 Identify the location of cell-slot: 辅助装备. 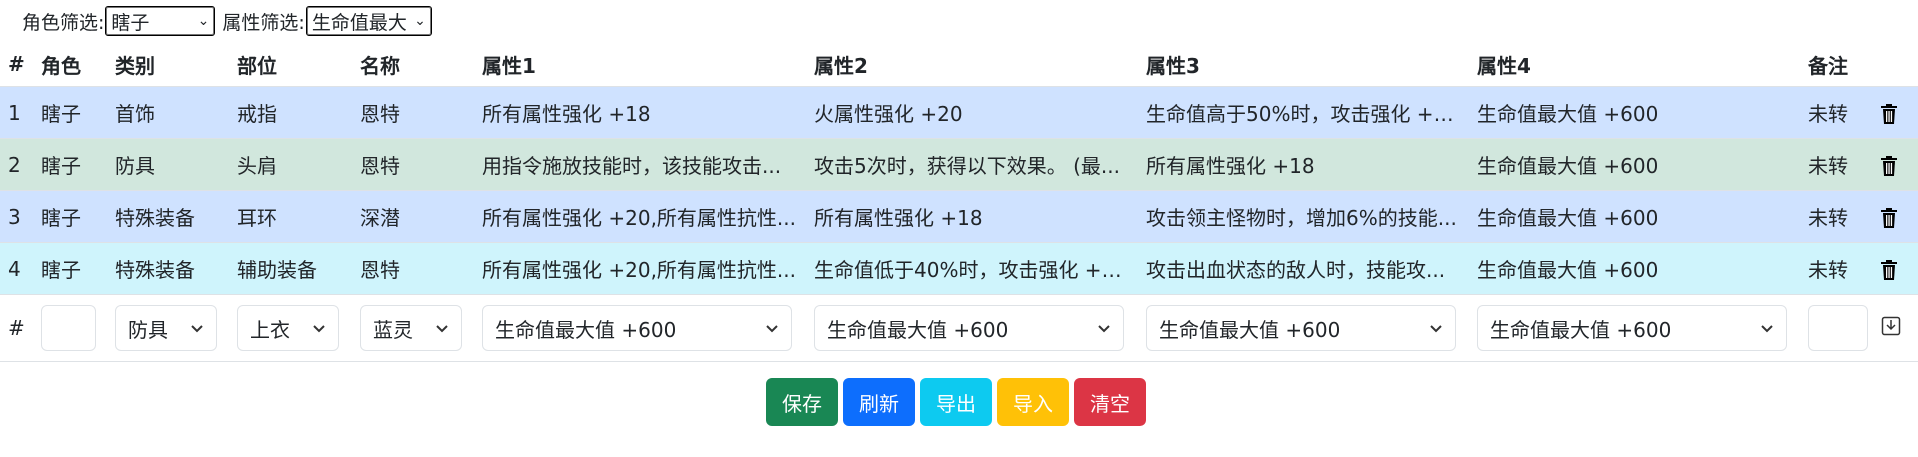
(290, 268).